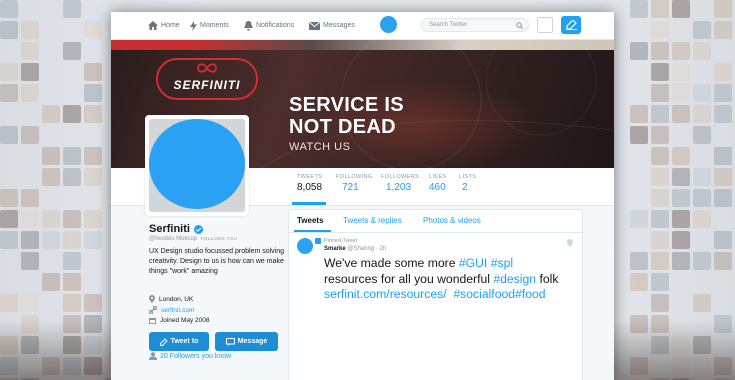 The image size is (735, 380). I want to click on profile-avatar, so click(197, 165).